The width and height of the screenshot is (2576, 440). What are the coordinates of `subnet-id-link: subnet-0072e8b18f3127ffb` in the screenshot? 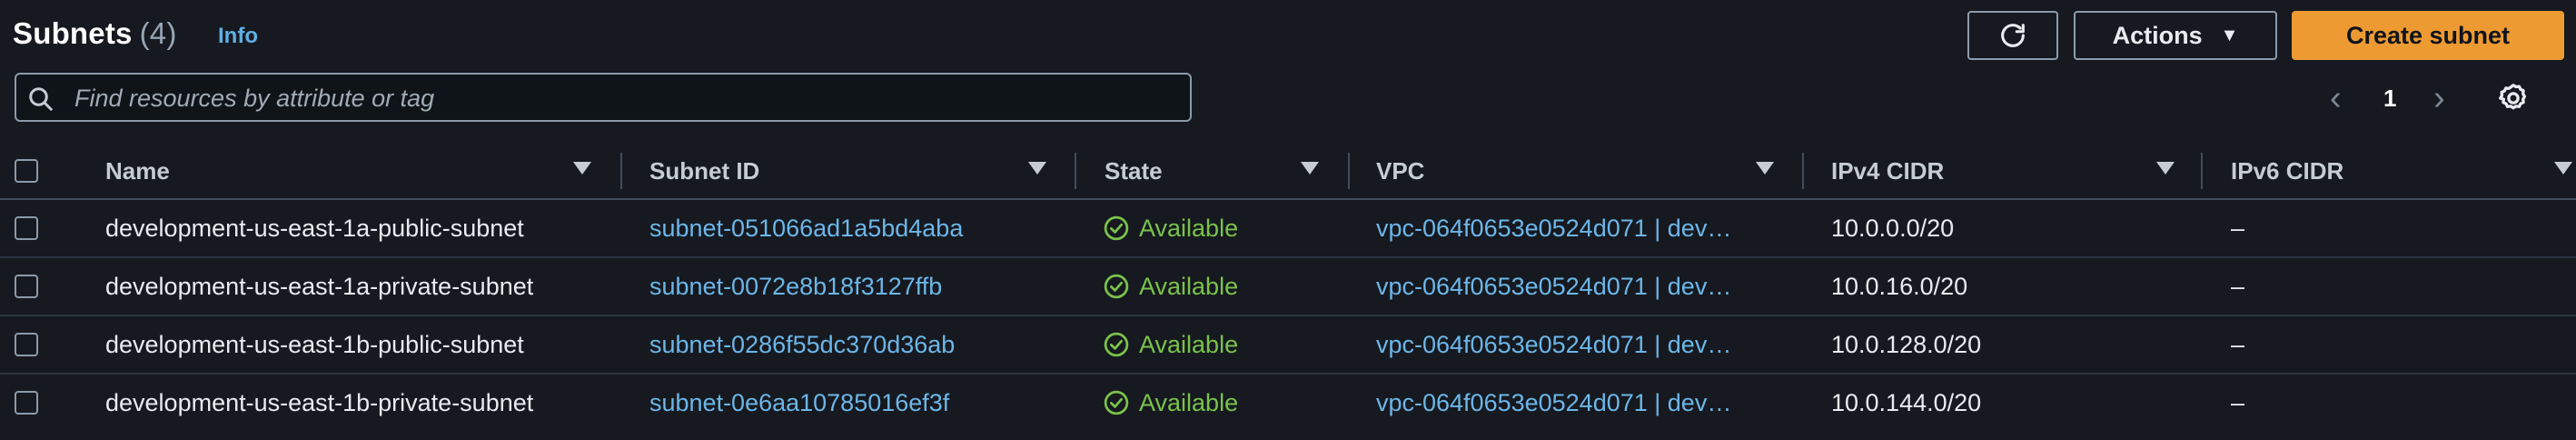 It's located at (858, 286).